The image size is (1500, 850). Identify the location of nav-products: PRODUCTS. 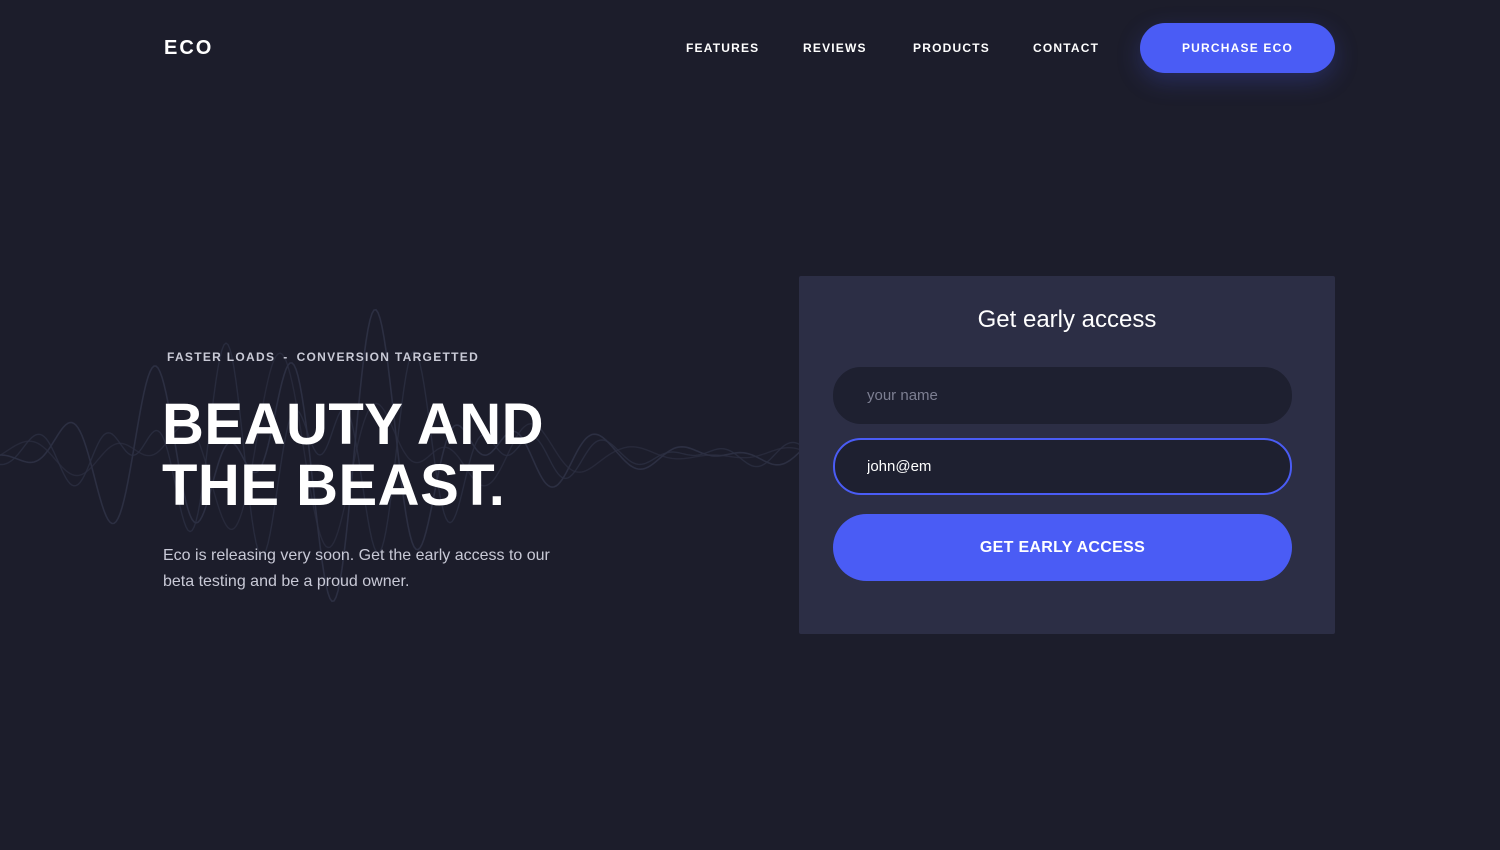
(951, 48).